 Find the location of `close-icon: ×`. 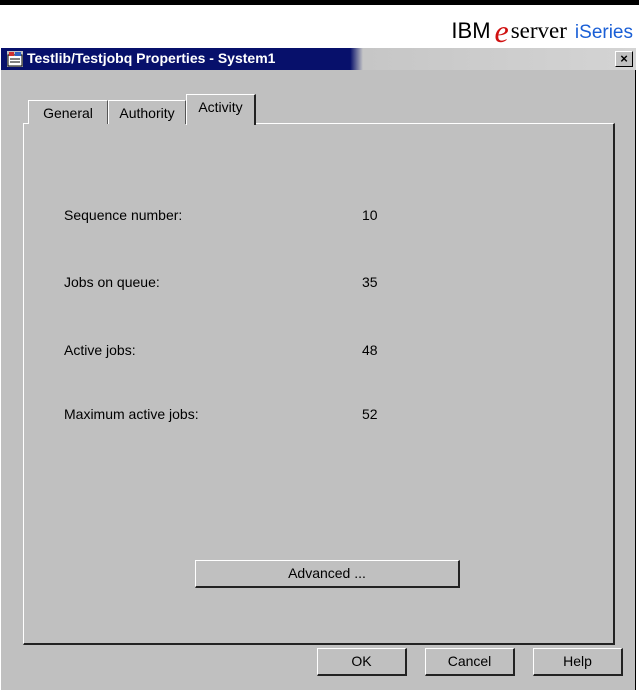

close-icon: × is located at coordinates (624, 58).